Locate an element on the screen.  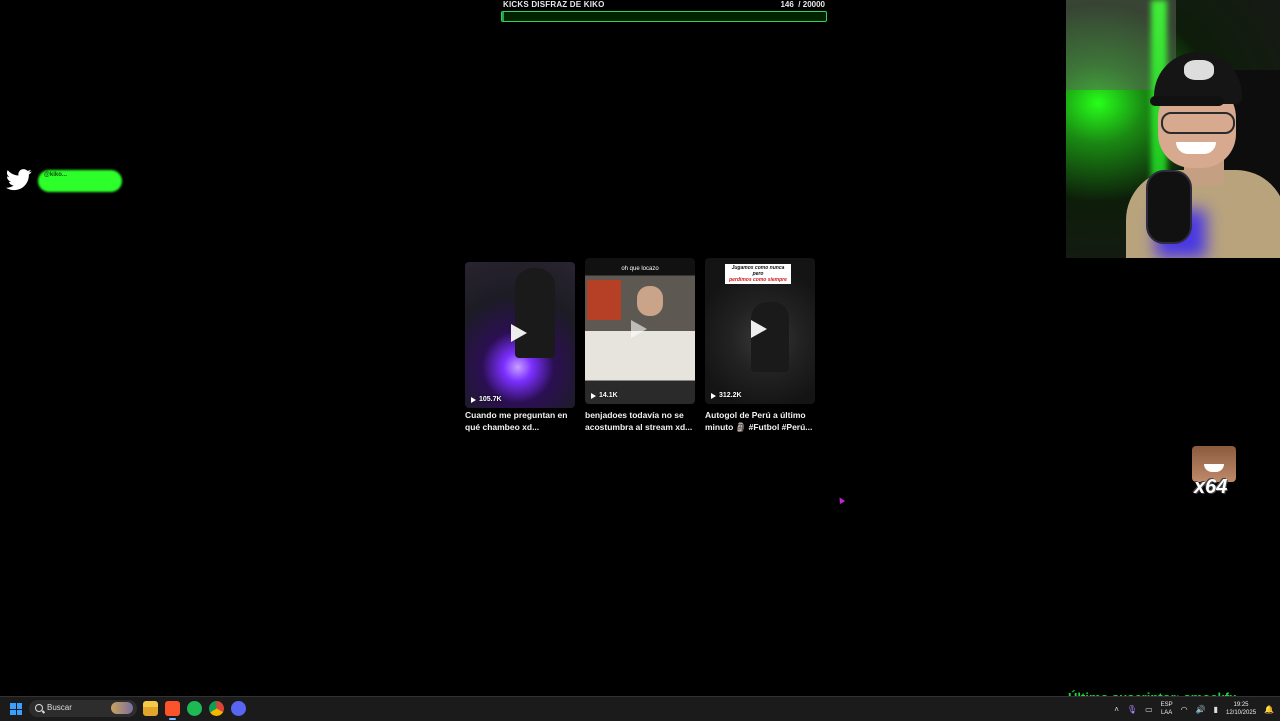
video-face-shape is located at coordinates (650, 301).